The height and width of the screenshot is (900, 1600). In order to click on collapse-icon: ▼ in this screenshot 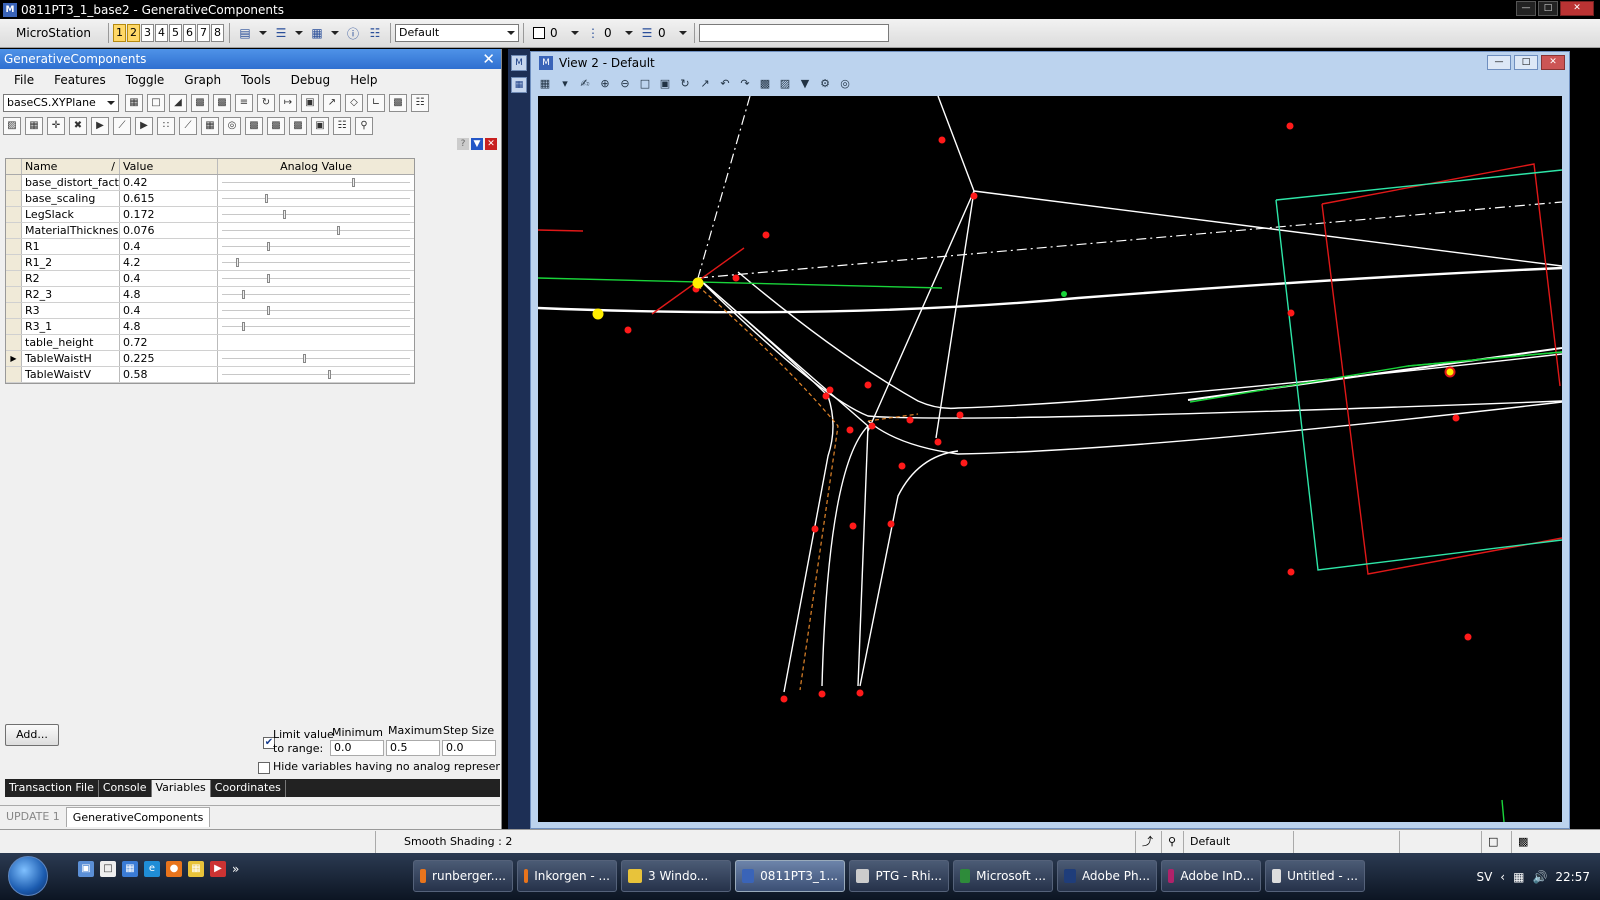, I will do `click(477, 144)`.